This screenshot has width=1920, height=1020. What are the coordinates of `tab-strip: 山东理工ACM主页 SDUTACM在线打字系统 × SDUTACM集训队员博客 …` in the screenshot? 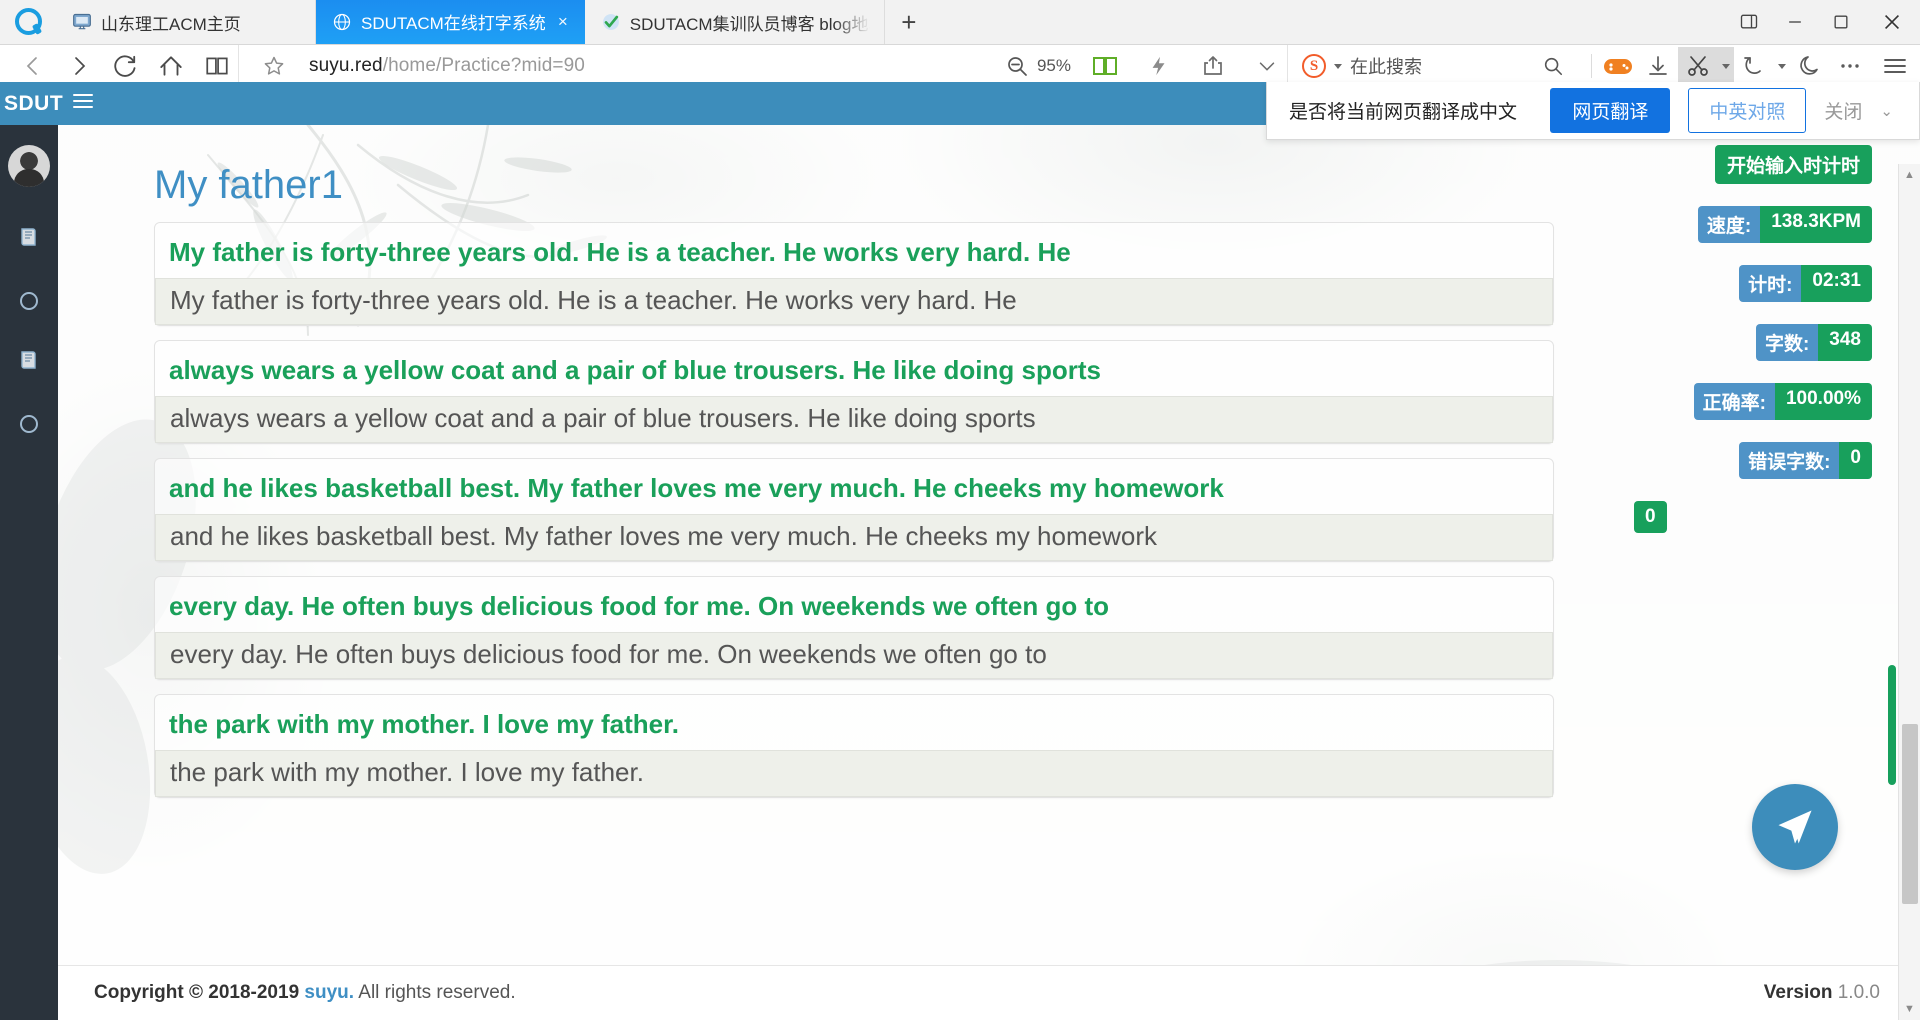 It's located at (960, 22).